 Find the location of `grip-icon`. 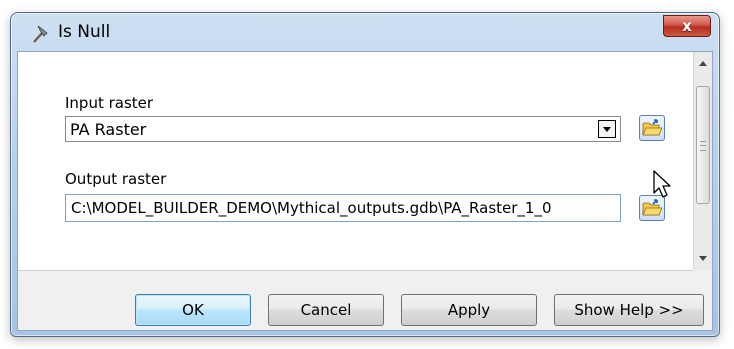

grip-icon is located at coordinates (703, 146).